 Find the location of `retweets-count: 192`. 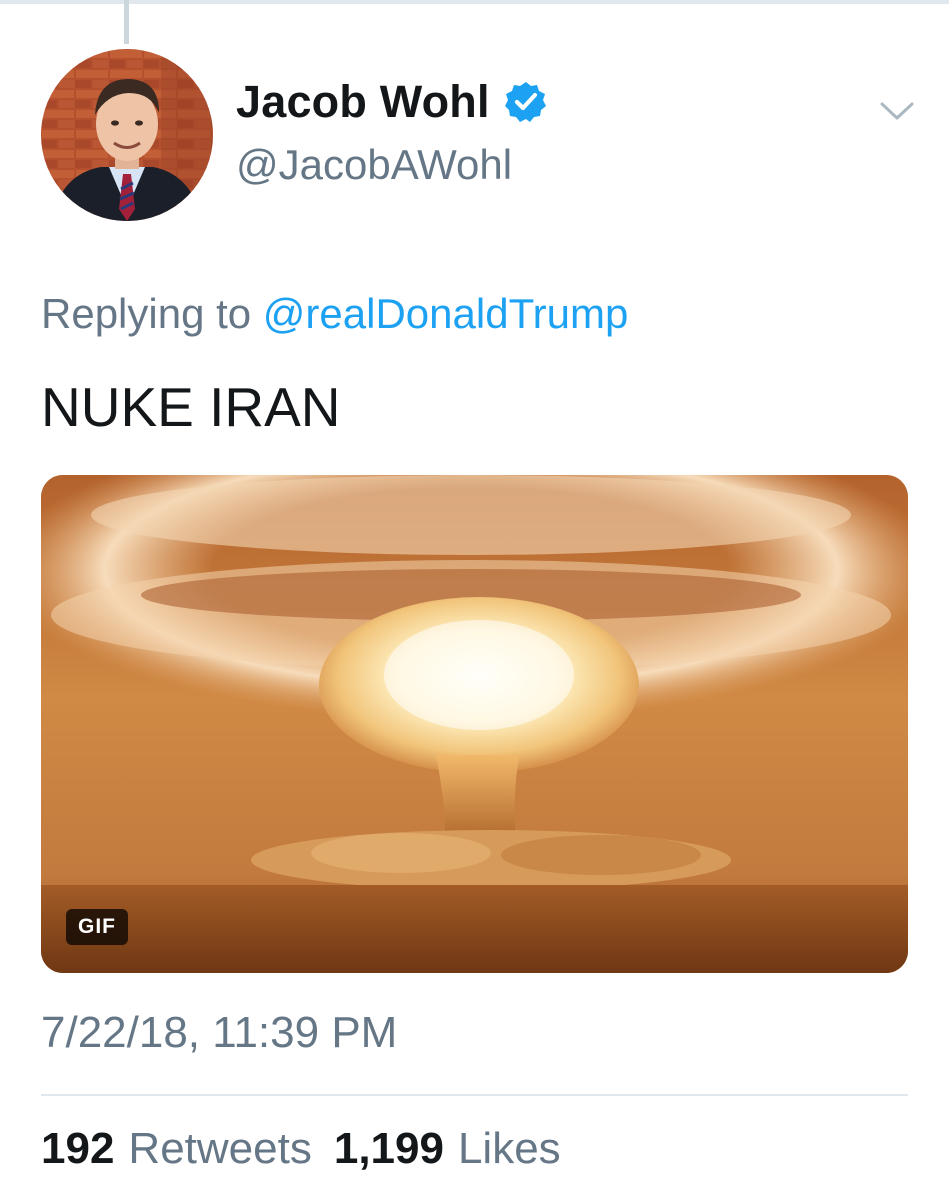

retweets-count: 192 is located at coordinates (78, 1148).